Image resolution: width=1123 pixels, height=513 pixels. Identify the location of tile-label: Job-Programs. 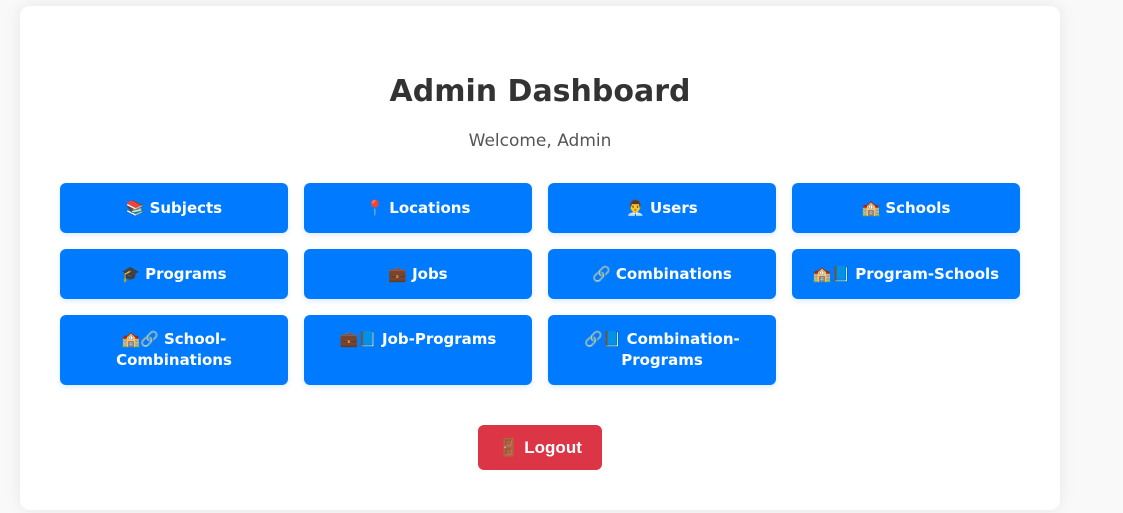
(439, 339).